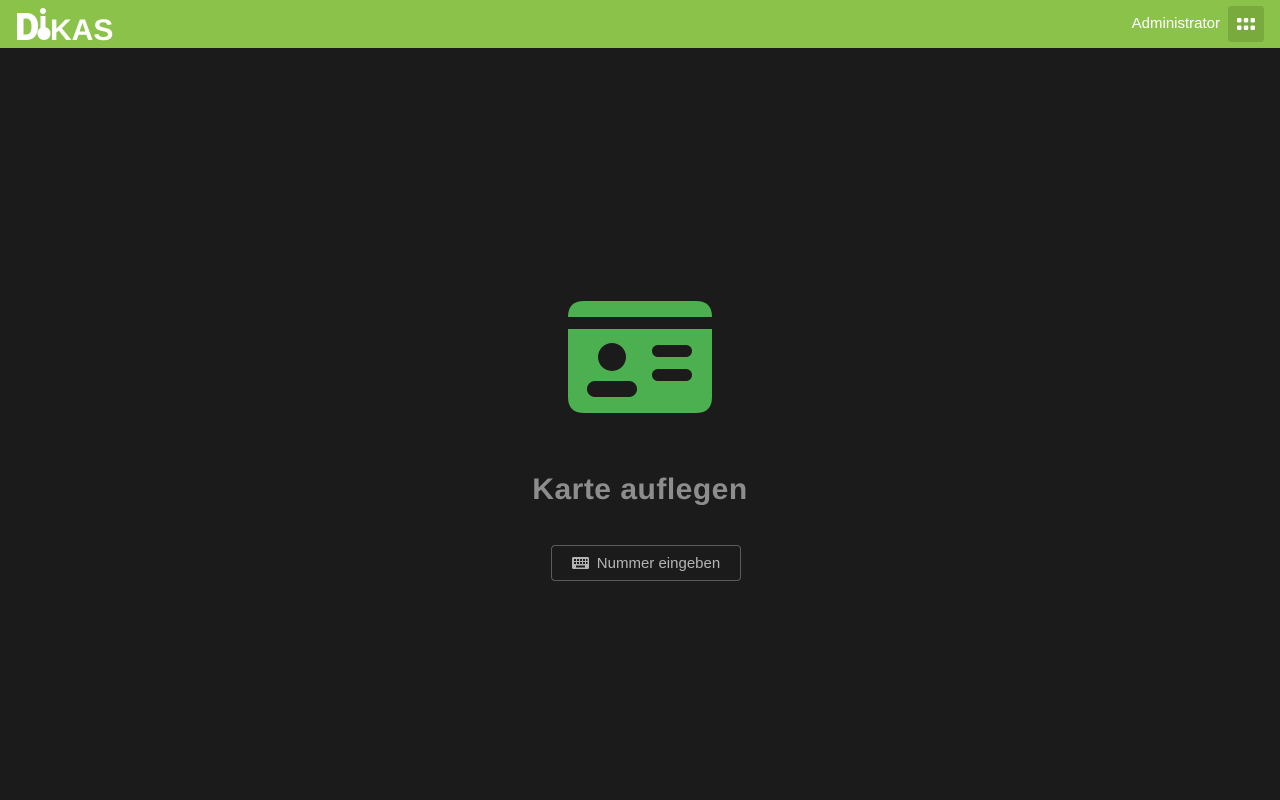  I want to click on keyboard-icon, so click(580, 563).